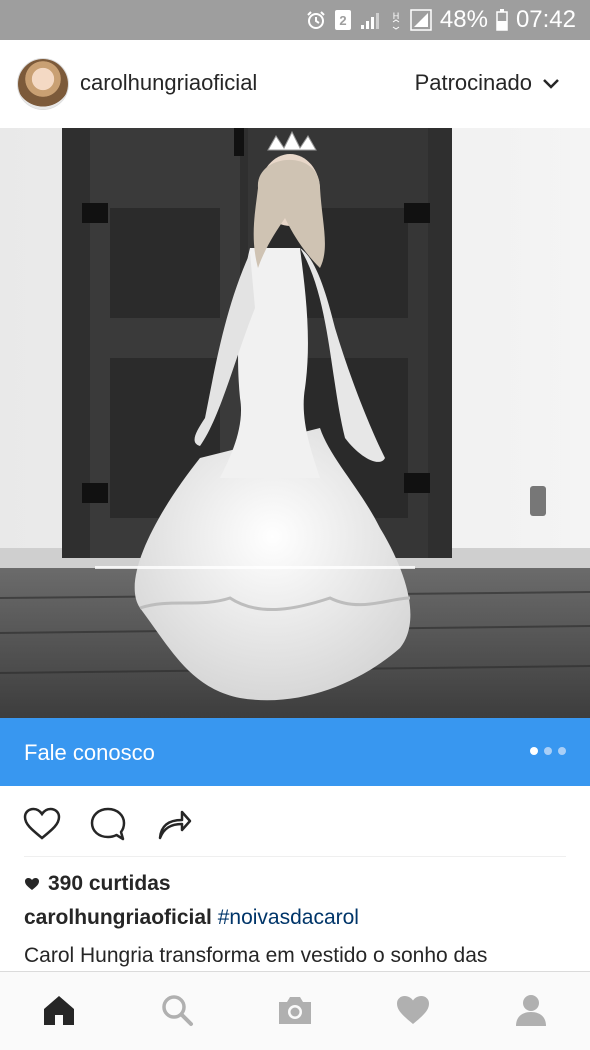  I want to click on nav-home, so click(59, 1010).